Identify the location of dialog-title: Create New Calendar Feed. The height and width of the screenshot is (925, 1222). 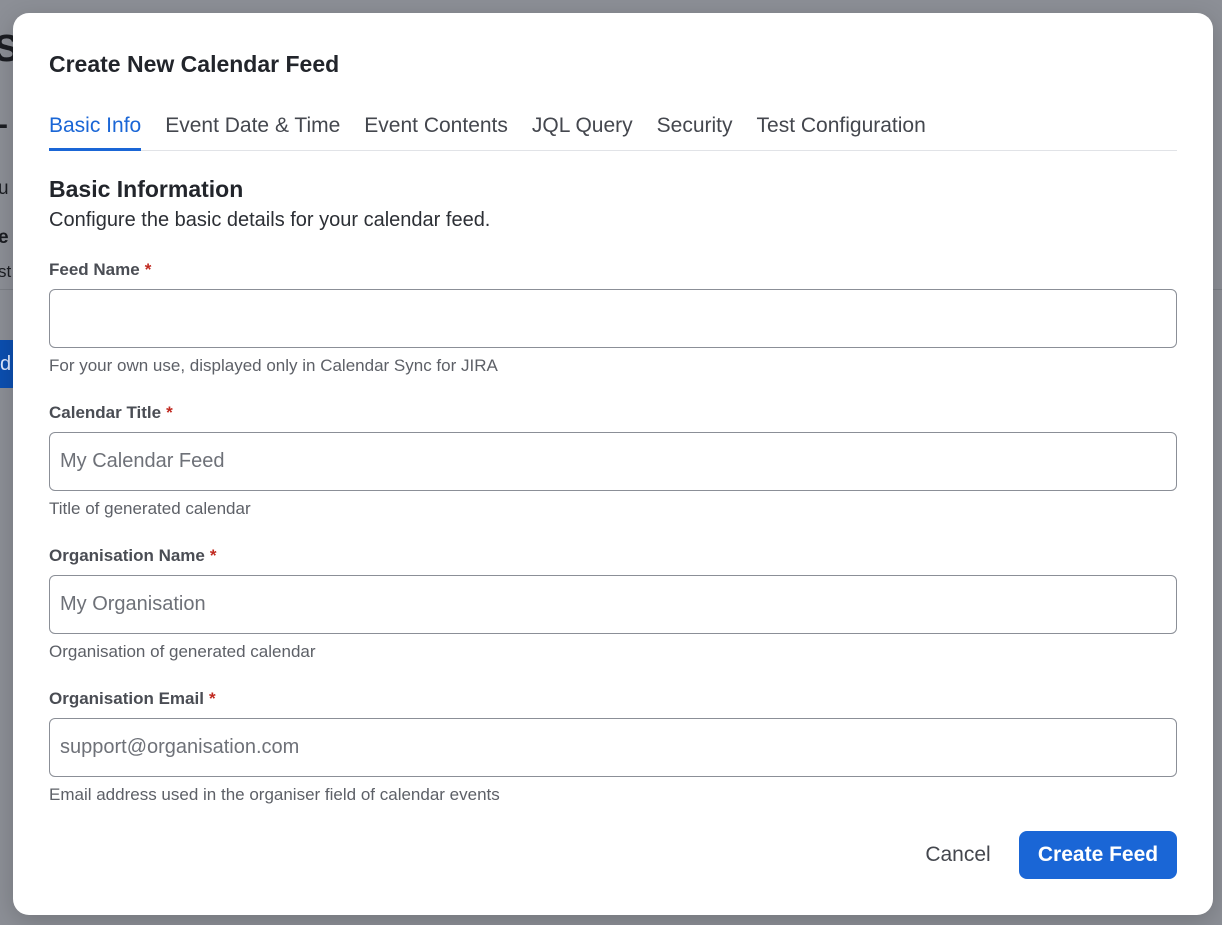
(194, 64).